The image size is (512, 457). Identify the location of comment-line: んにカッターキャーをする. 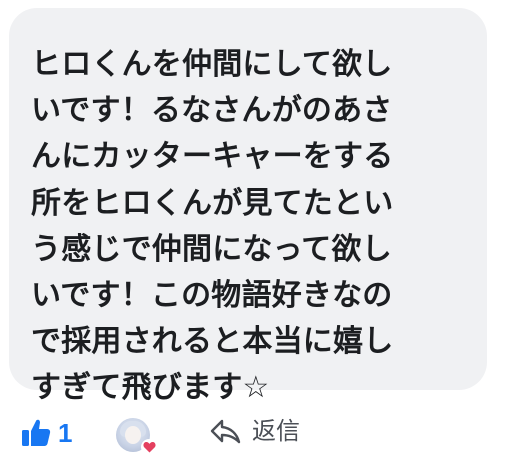
(212, 157).